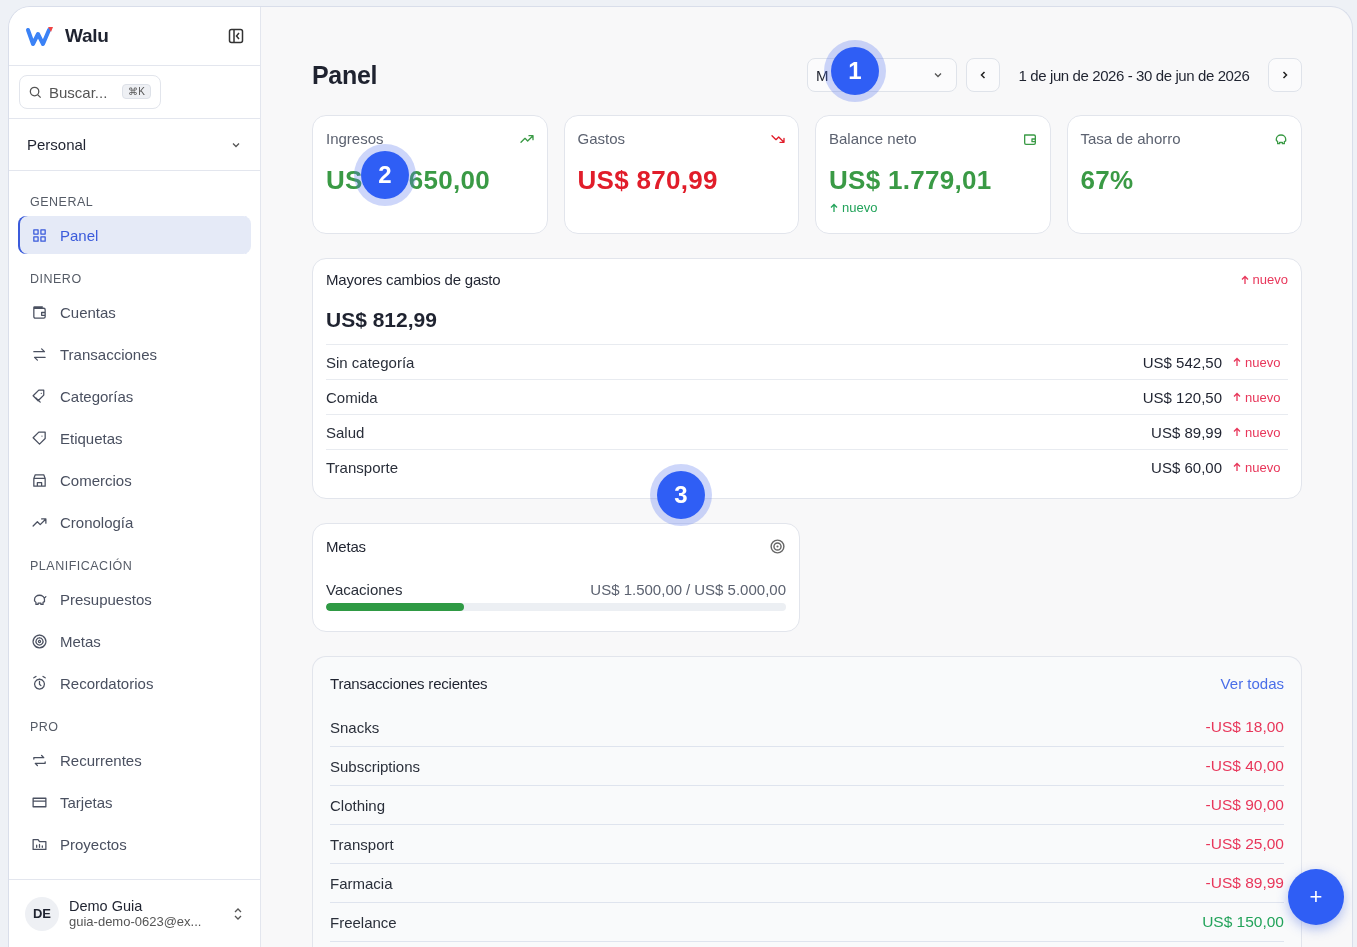 The image size is (1357, 947). What do you see at coordinates (855, 71) in the screenshot?
I see `step-marker: 1` at bounding box center [855, 71].